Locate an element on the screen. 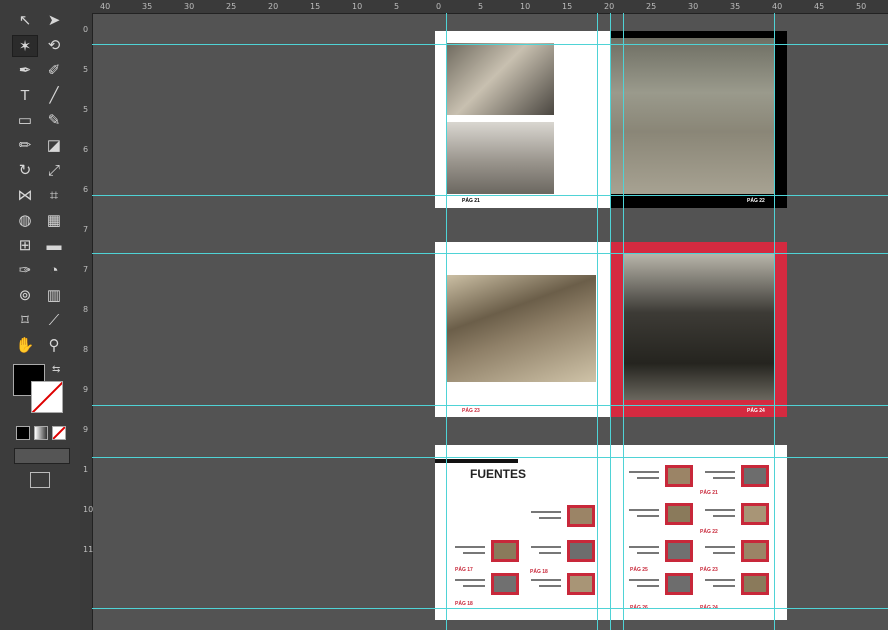 This screenshot has height=630, width=888. color-mode-buttons is located at coordinates (41, 433).